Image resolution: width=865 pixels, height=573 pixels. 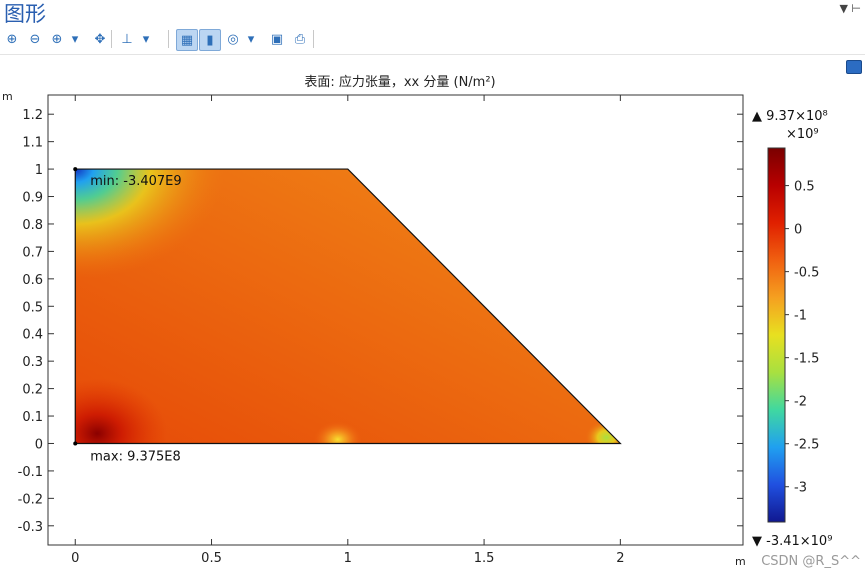 What do you see at coordinates (75, 558) in the screenshot?
I see `x-tick-label: 0` at bounding box center [75, 558].